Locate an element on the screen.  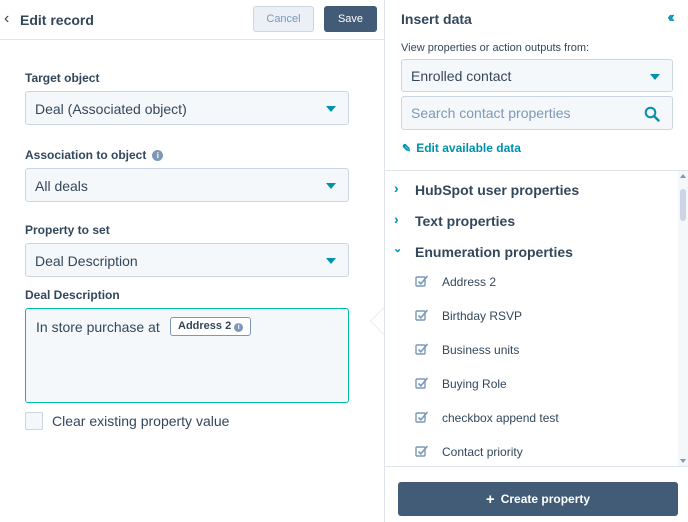
insert-data-title: Insert data is located at coordinates (436, 19).